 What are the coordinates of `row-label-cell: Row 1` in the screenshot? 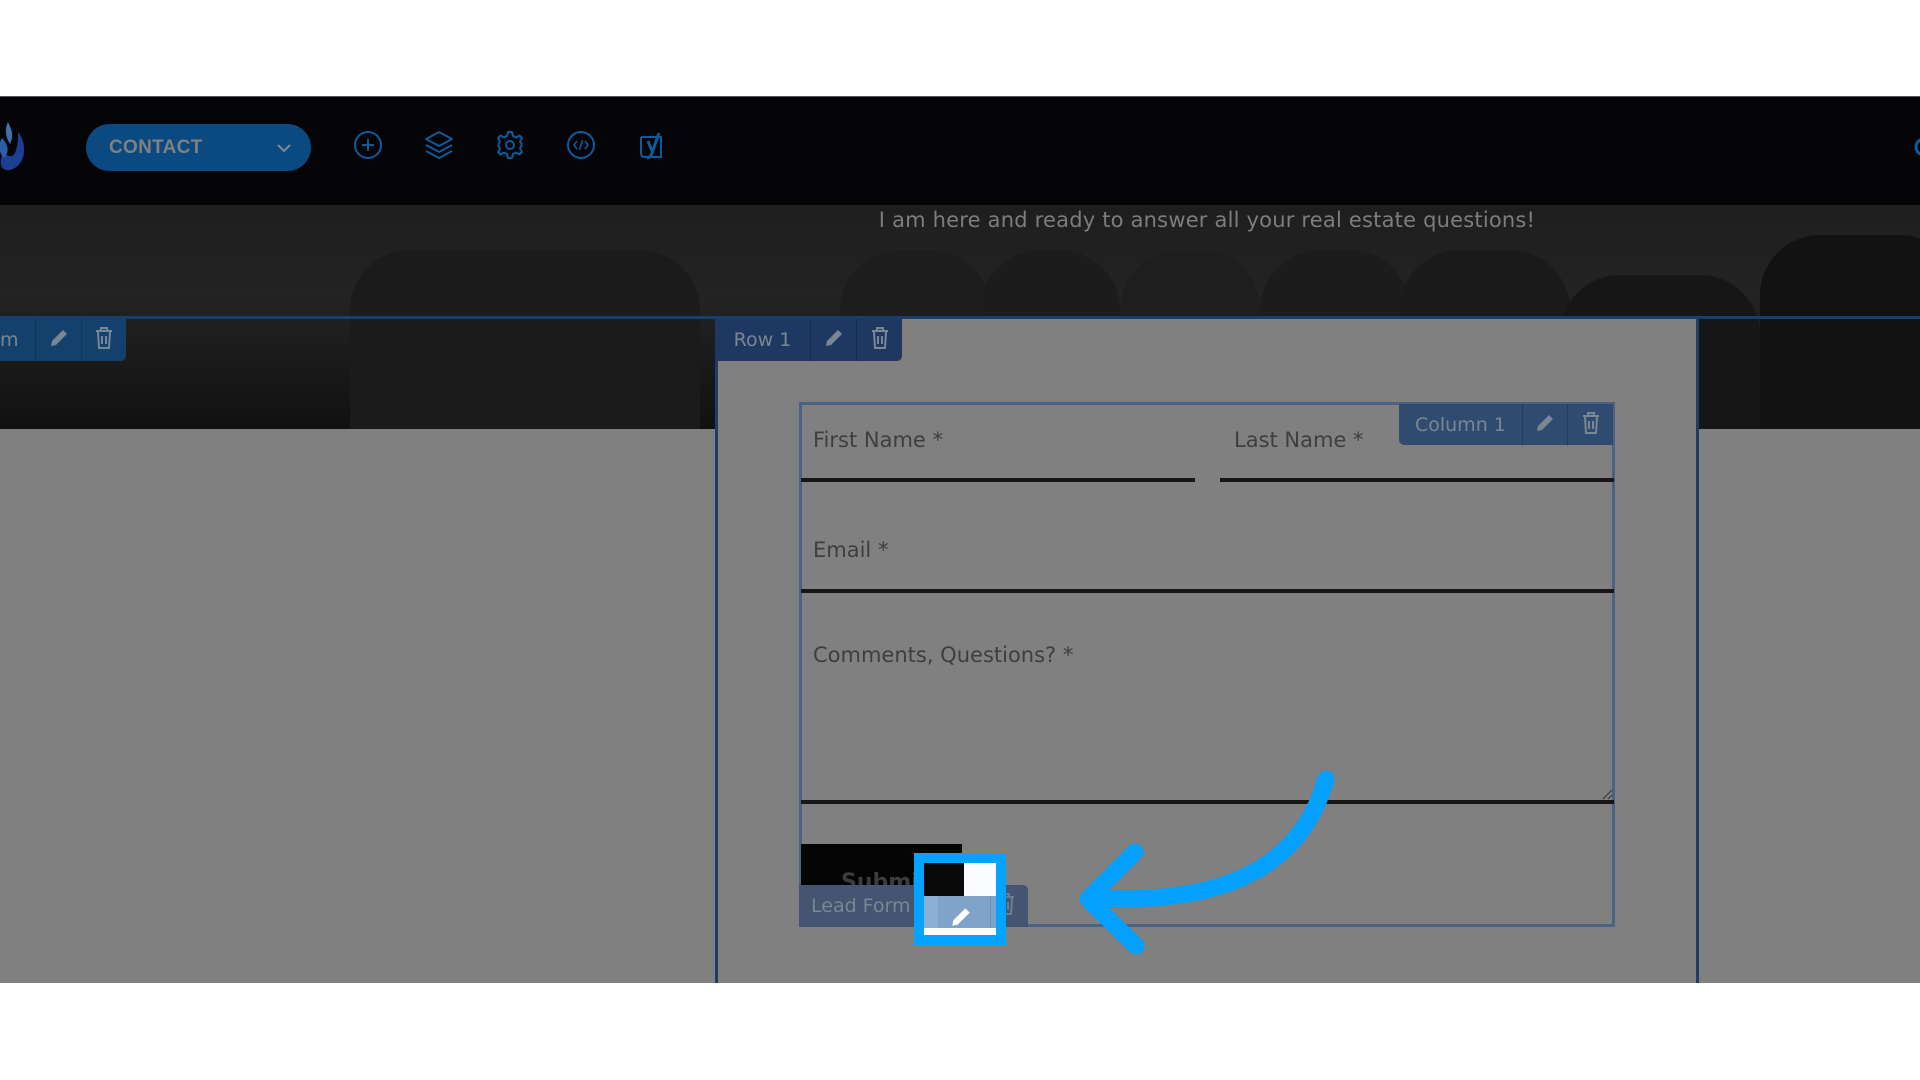 It's located at (763, 340).